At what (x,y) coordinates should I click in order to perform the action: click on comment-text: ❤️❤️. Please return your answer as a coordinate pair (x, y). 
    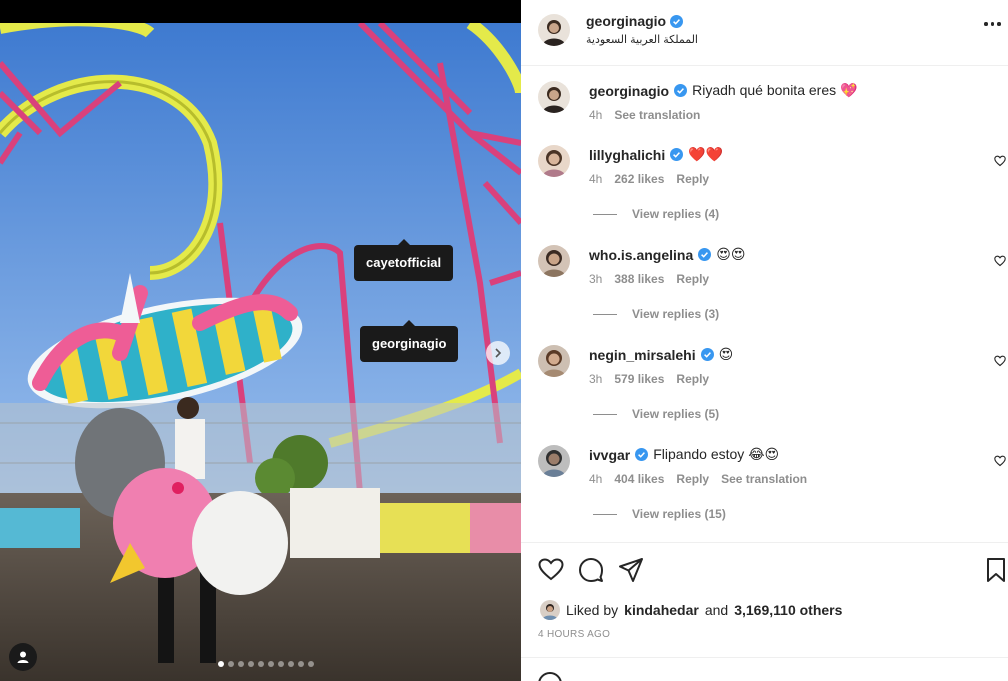
    Looking at the image, I should click on (706, 154).